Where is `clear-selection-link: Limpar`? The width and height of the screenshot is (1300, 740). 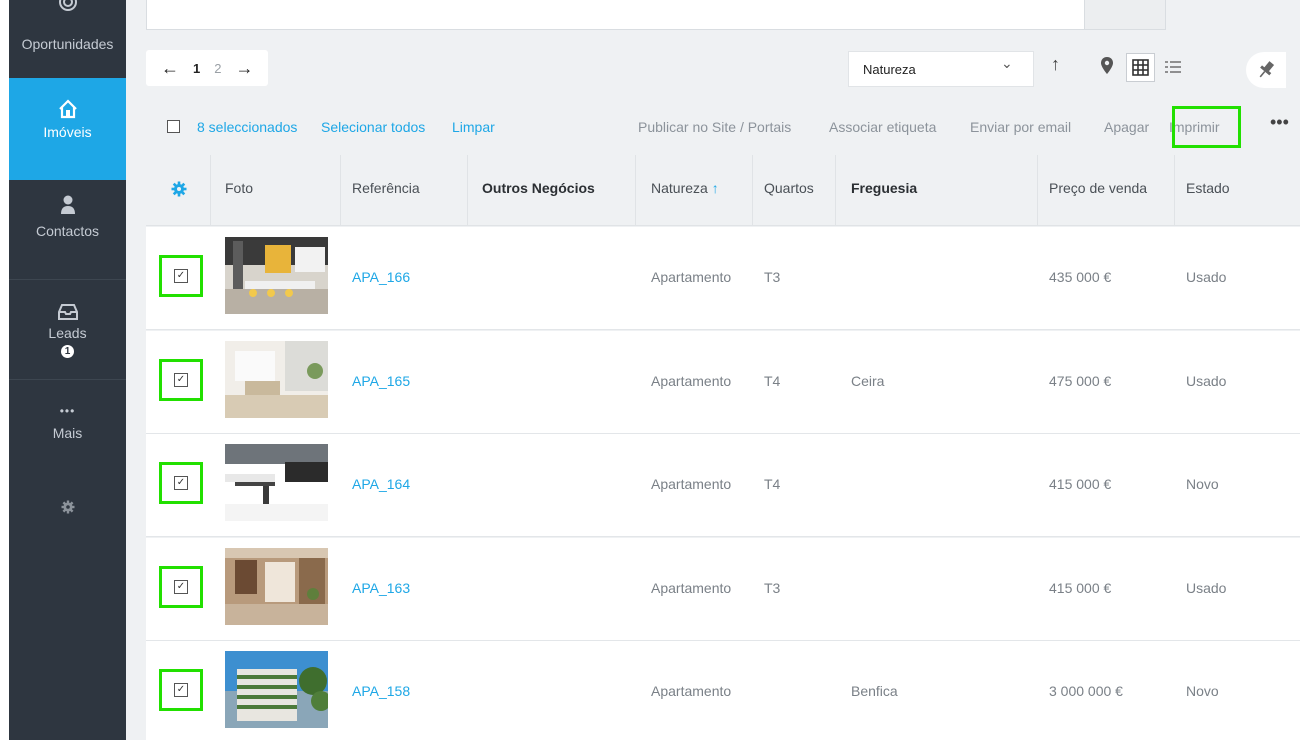 clear-selection-link: Limpar is located at coordinates (473, 127).